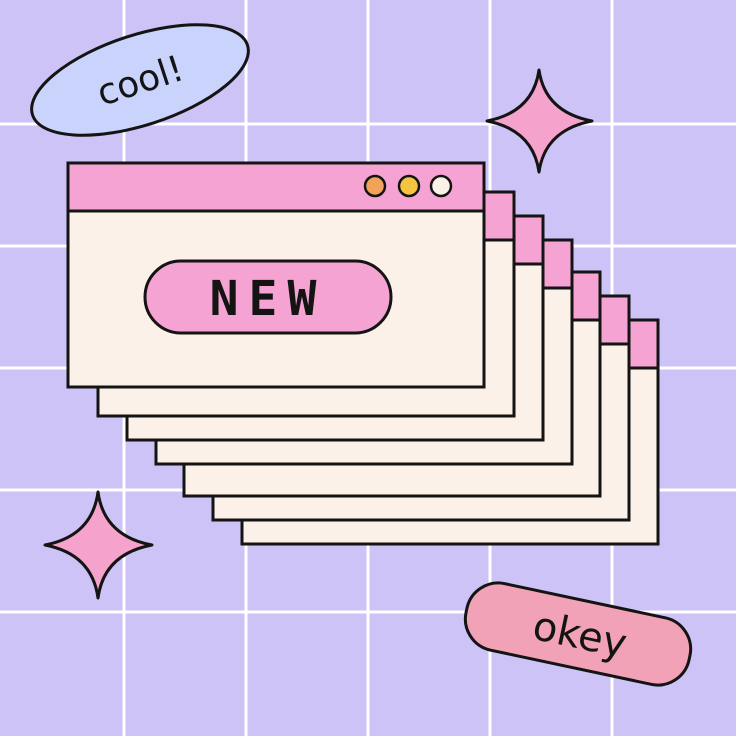 Image resolution: width=736 pixels, height=736 pixels. Describe the element at coordinates (409, 186) in the screenshot. I see `yellow-dot-icon` at that location.